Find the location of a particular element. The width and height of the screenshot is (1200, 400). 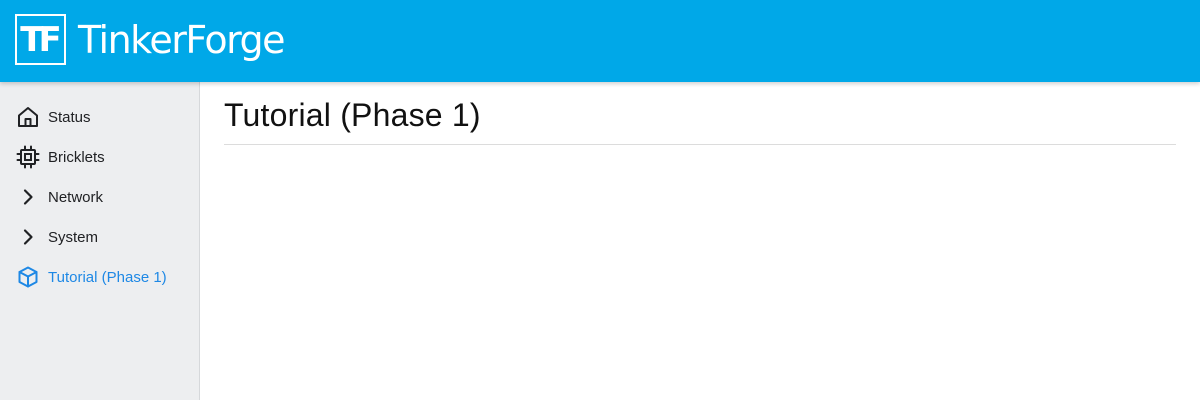

tinkerforge-logo: TF TinkerForge is located at coordinates (150, 39).